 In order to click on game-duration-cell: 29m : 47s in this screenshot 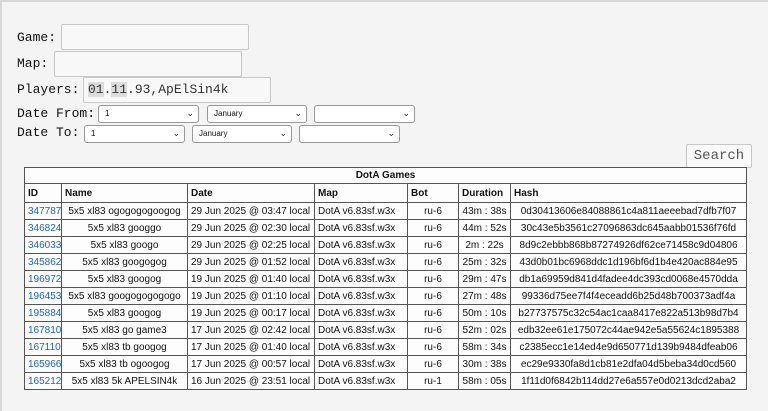, I will do `click(484, 279)`.